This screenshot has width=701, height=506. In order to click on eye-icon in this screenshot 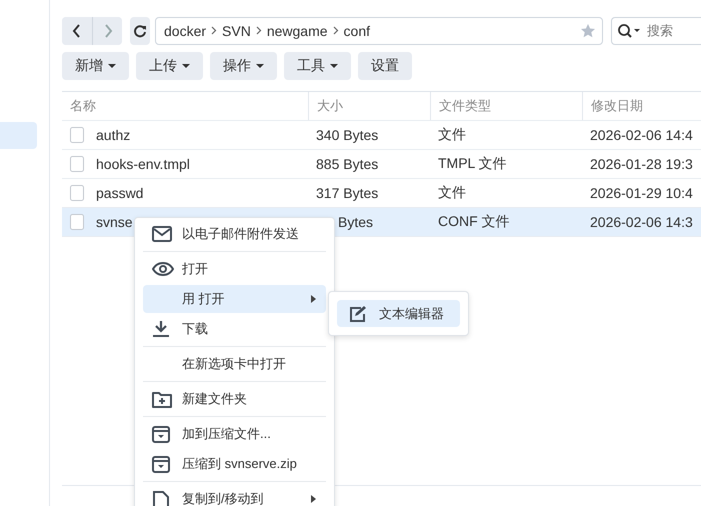, I will do `click(163, 269)`.